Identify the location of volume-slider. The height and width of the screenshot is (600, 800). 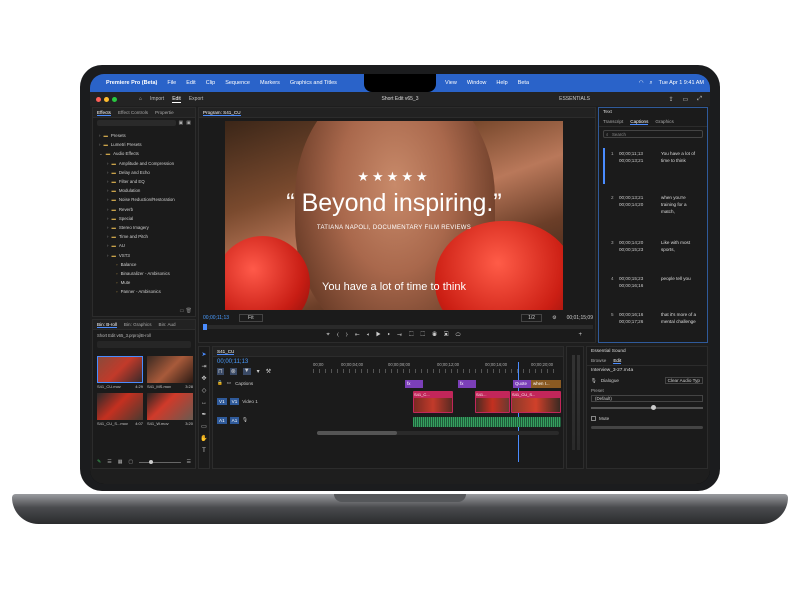
(647, 427).